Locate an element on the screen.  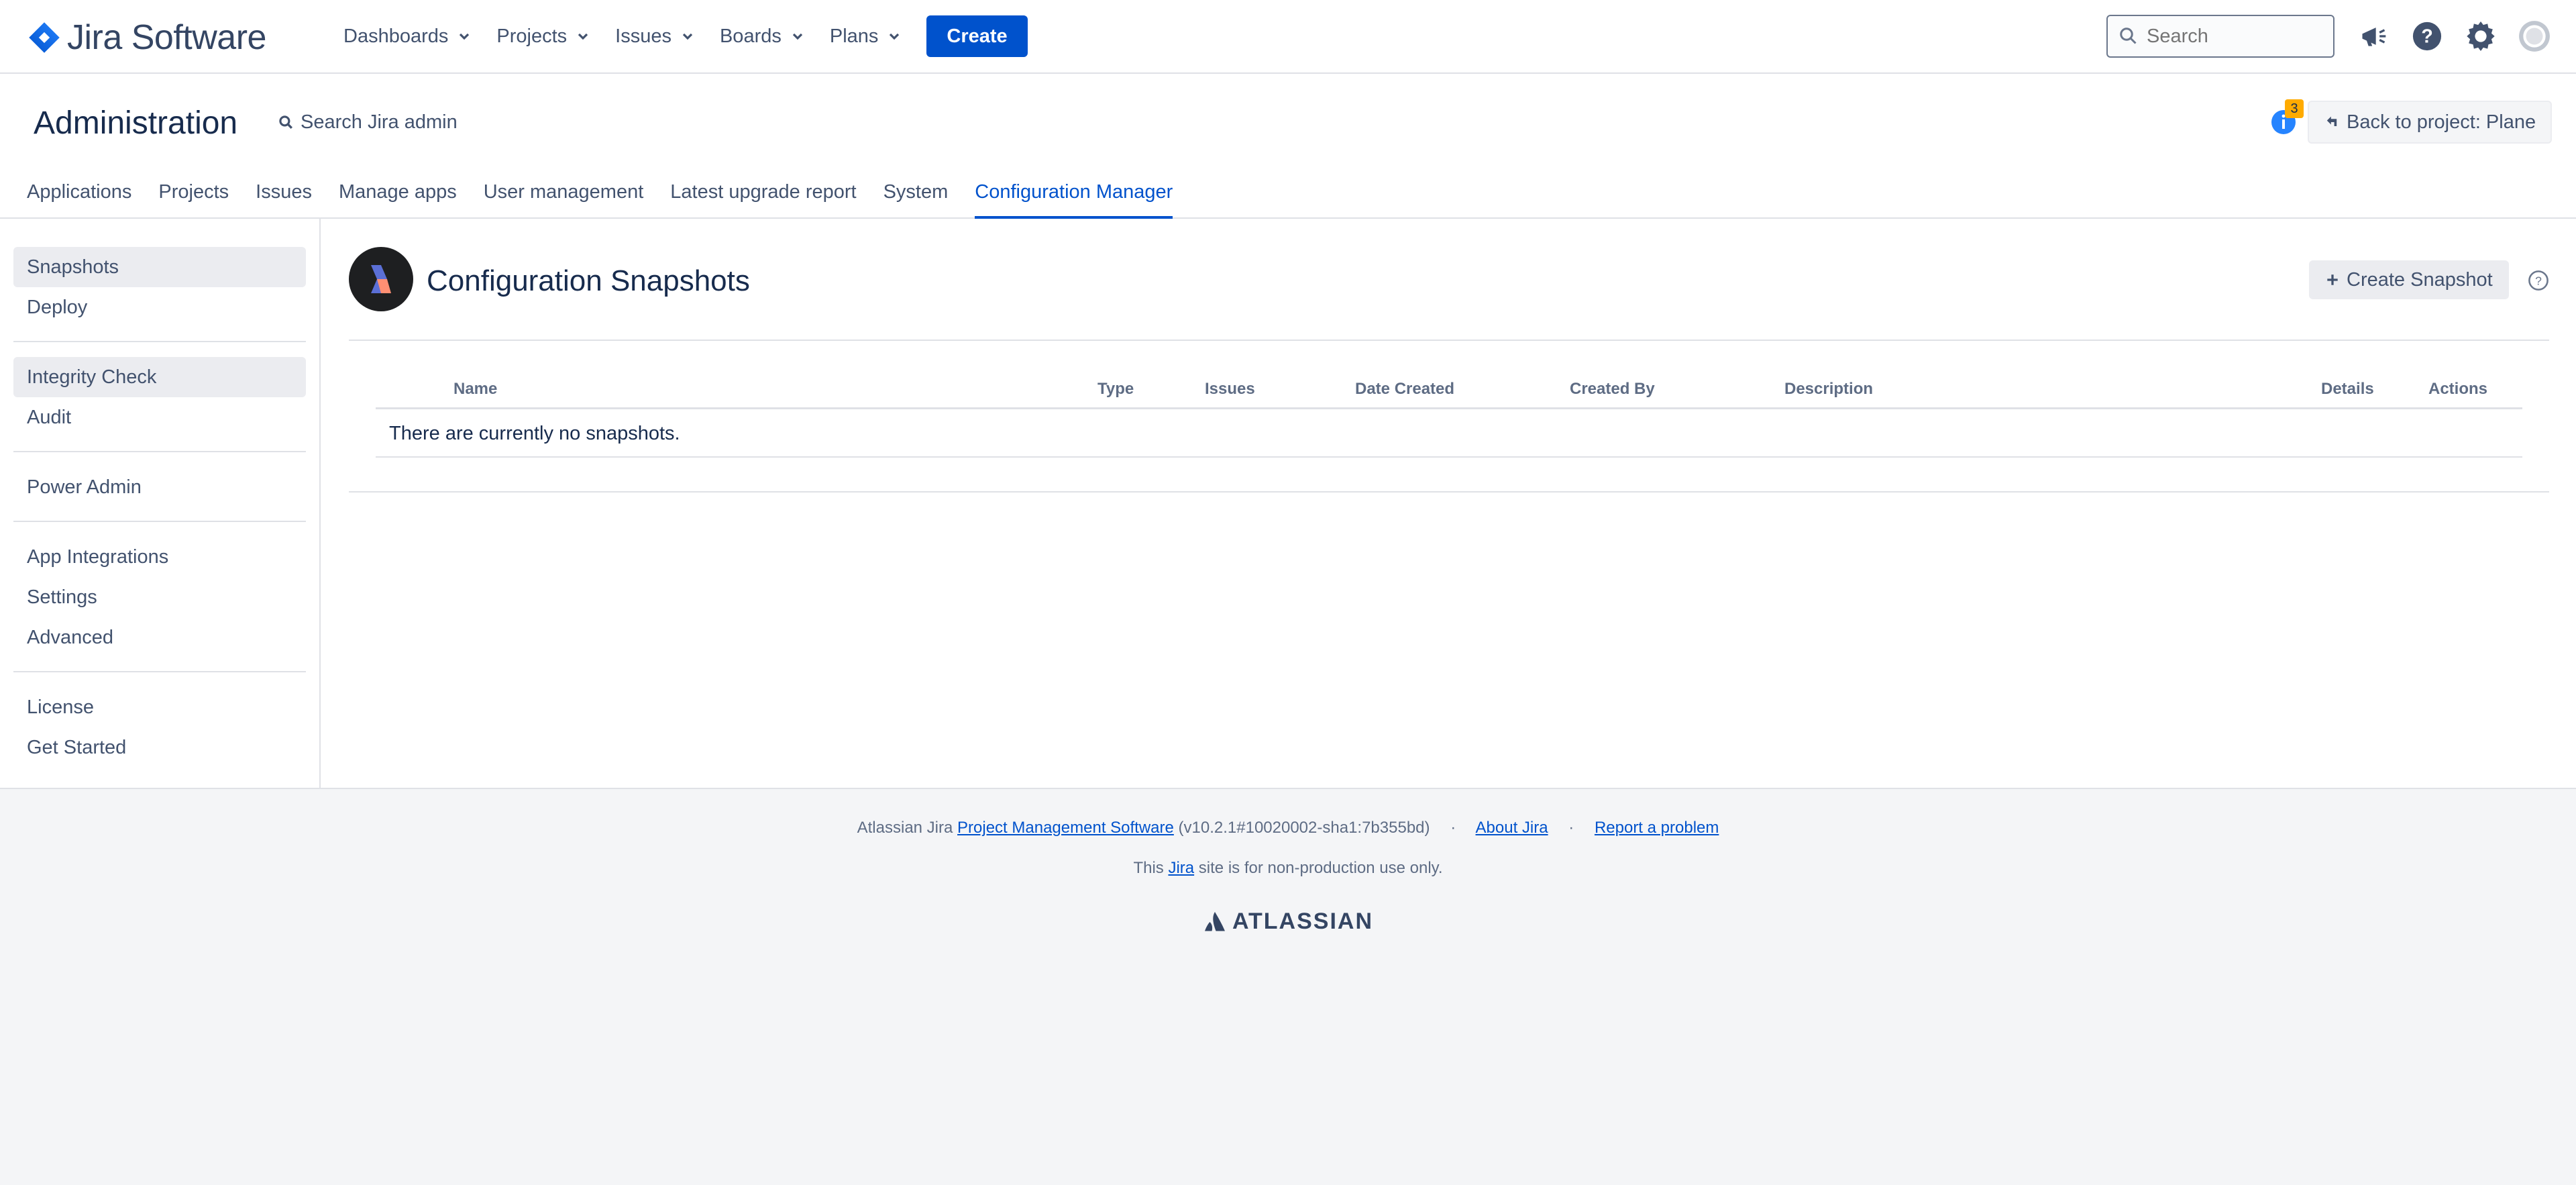
footer-version: (v10.2.1#10020002-sha1:7b355bd) is located at coordinates (1304, 828).